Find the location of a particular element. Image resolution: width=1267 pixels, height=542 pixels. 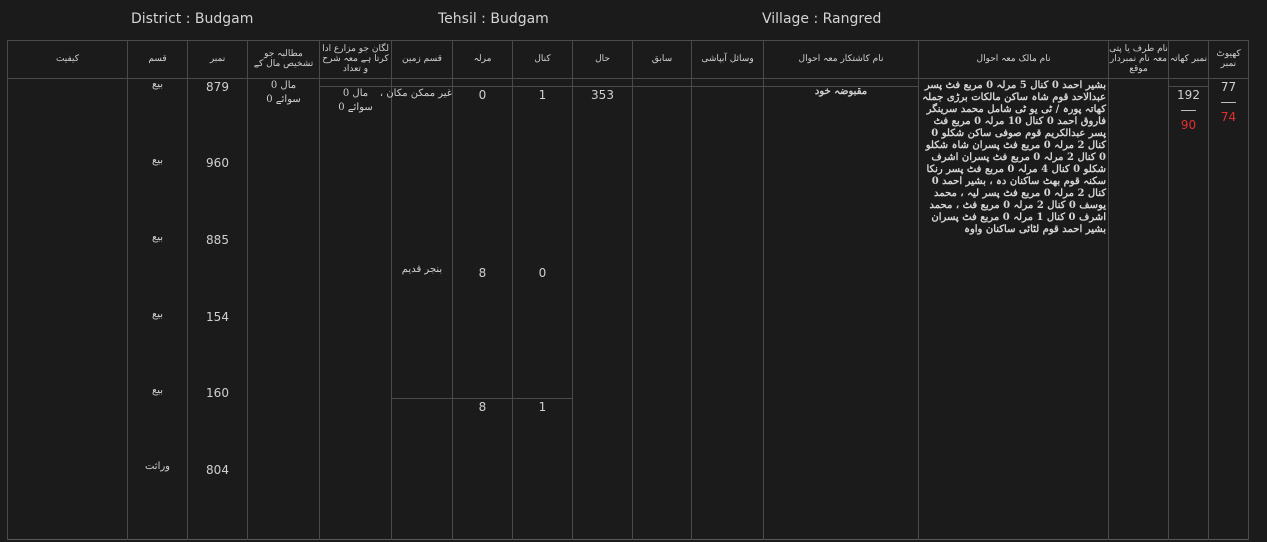

entry-number: 154 is located at coordinates (217, 317).